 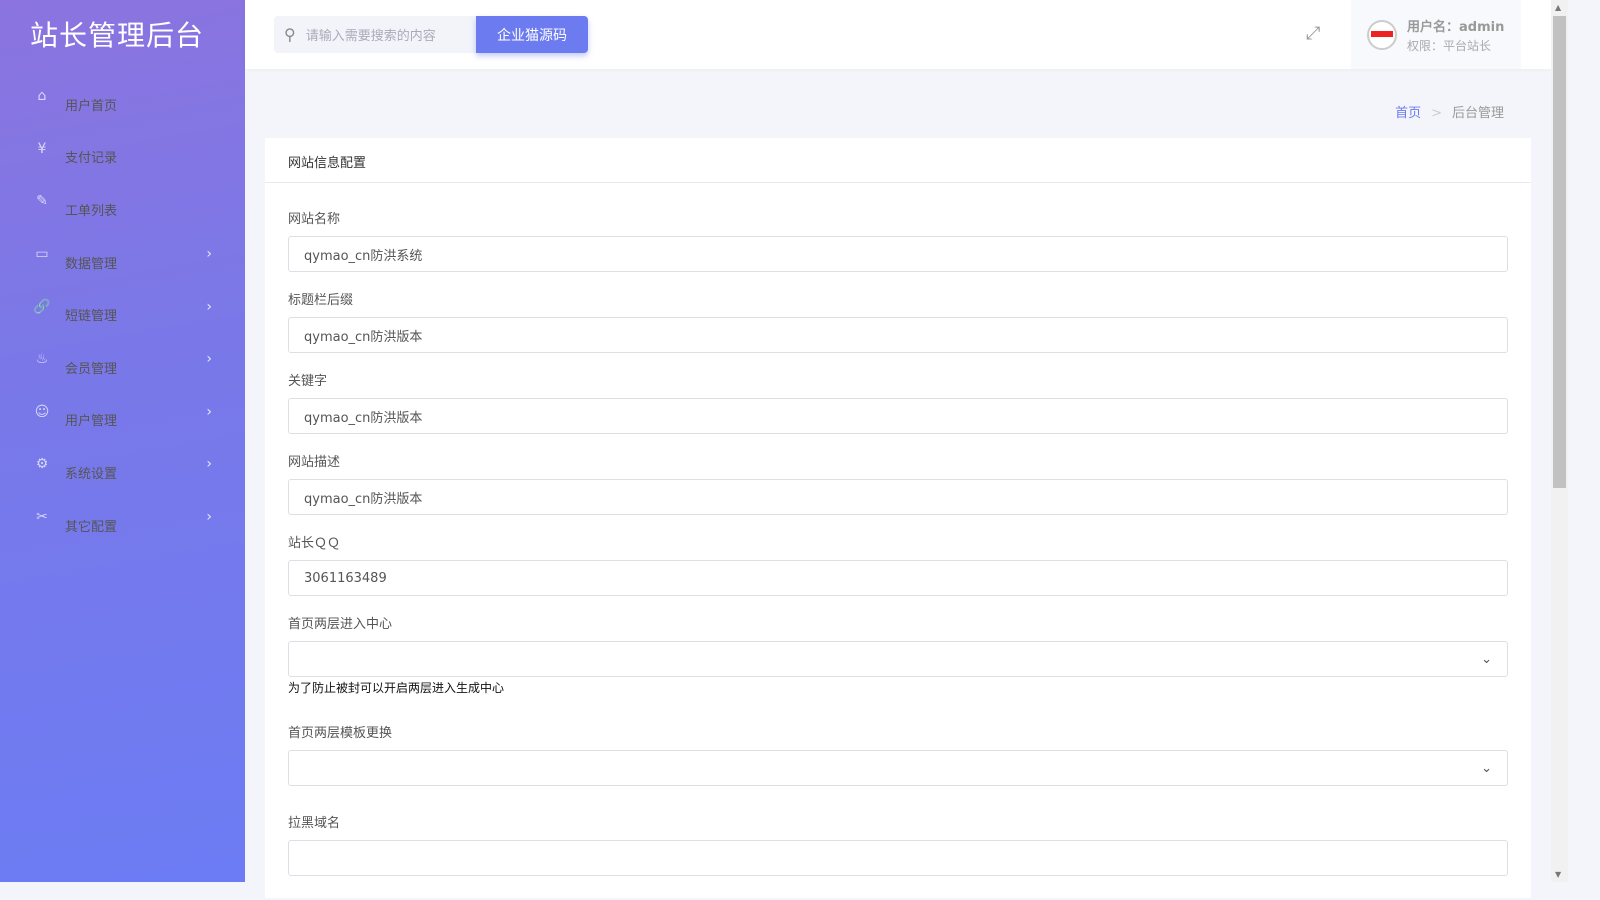 I want to click on blacklist-domain-label: 拉黑域名, so click(x=314, y=823).